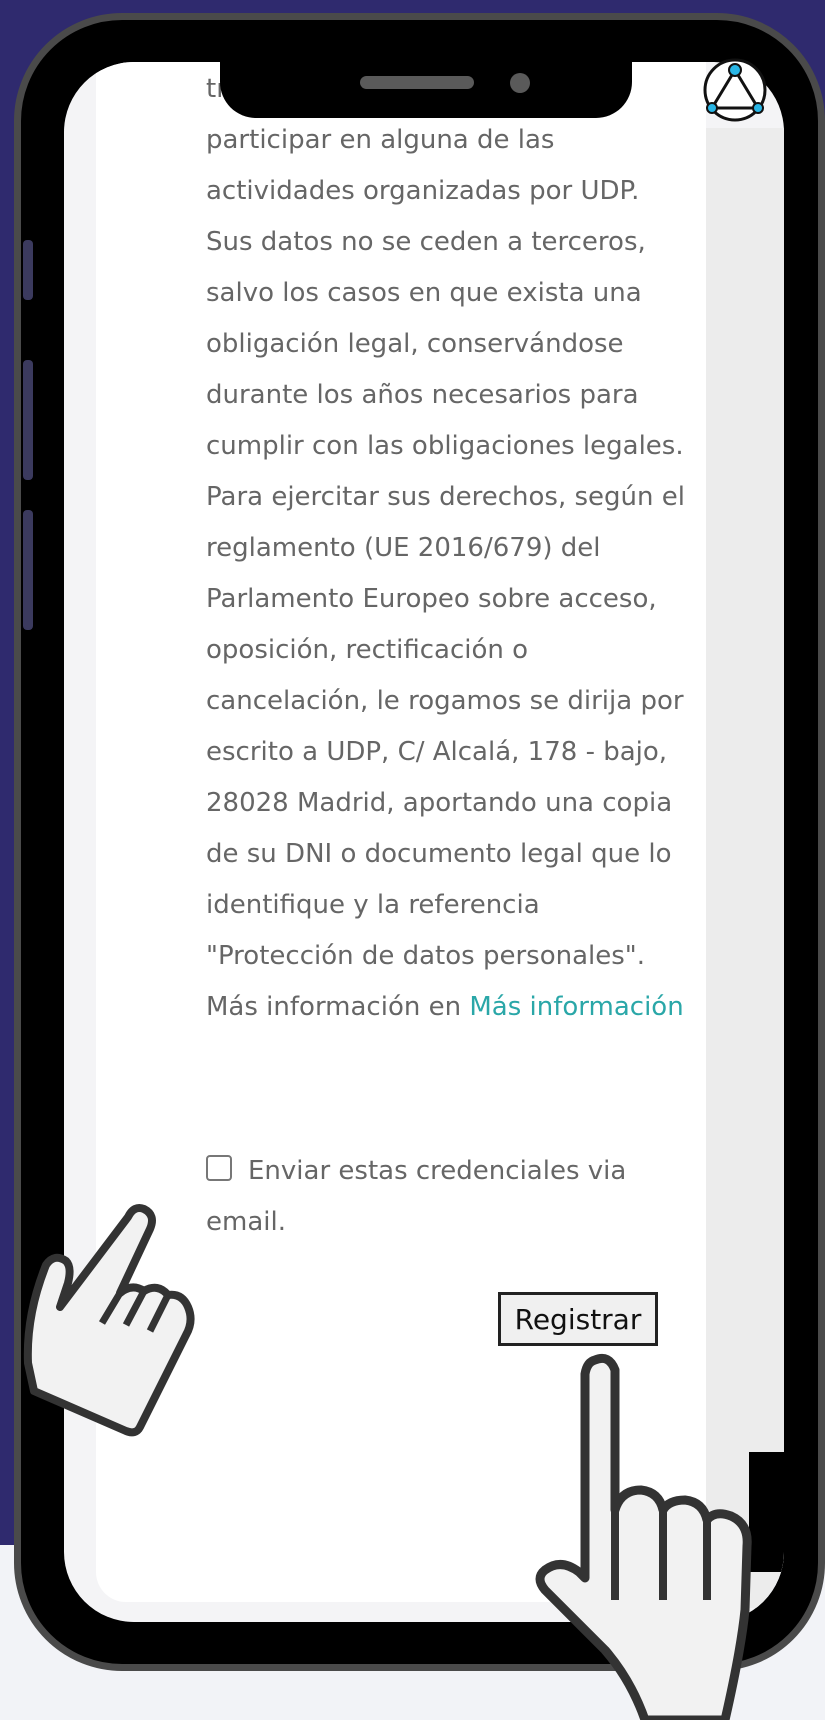  What do you see at coordinates (219, 1167) in the screenshot?
I see `send-credentials-checkbox` at bounding box center [219, 1167].